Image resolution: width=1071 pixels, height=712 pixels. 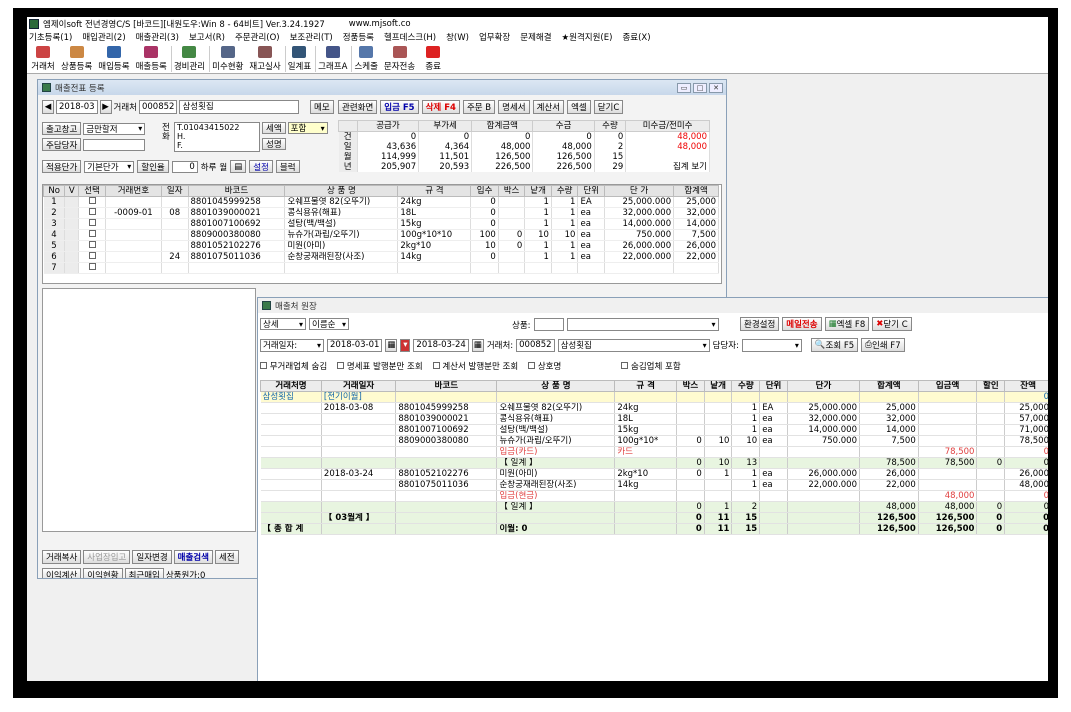 I want to click on bottom-button-1: 사업장입고, so click(x=107, y=557).